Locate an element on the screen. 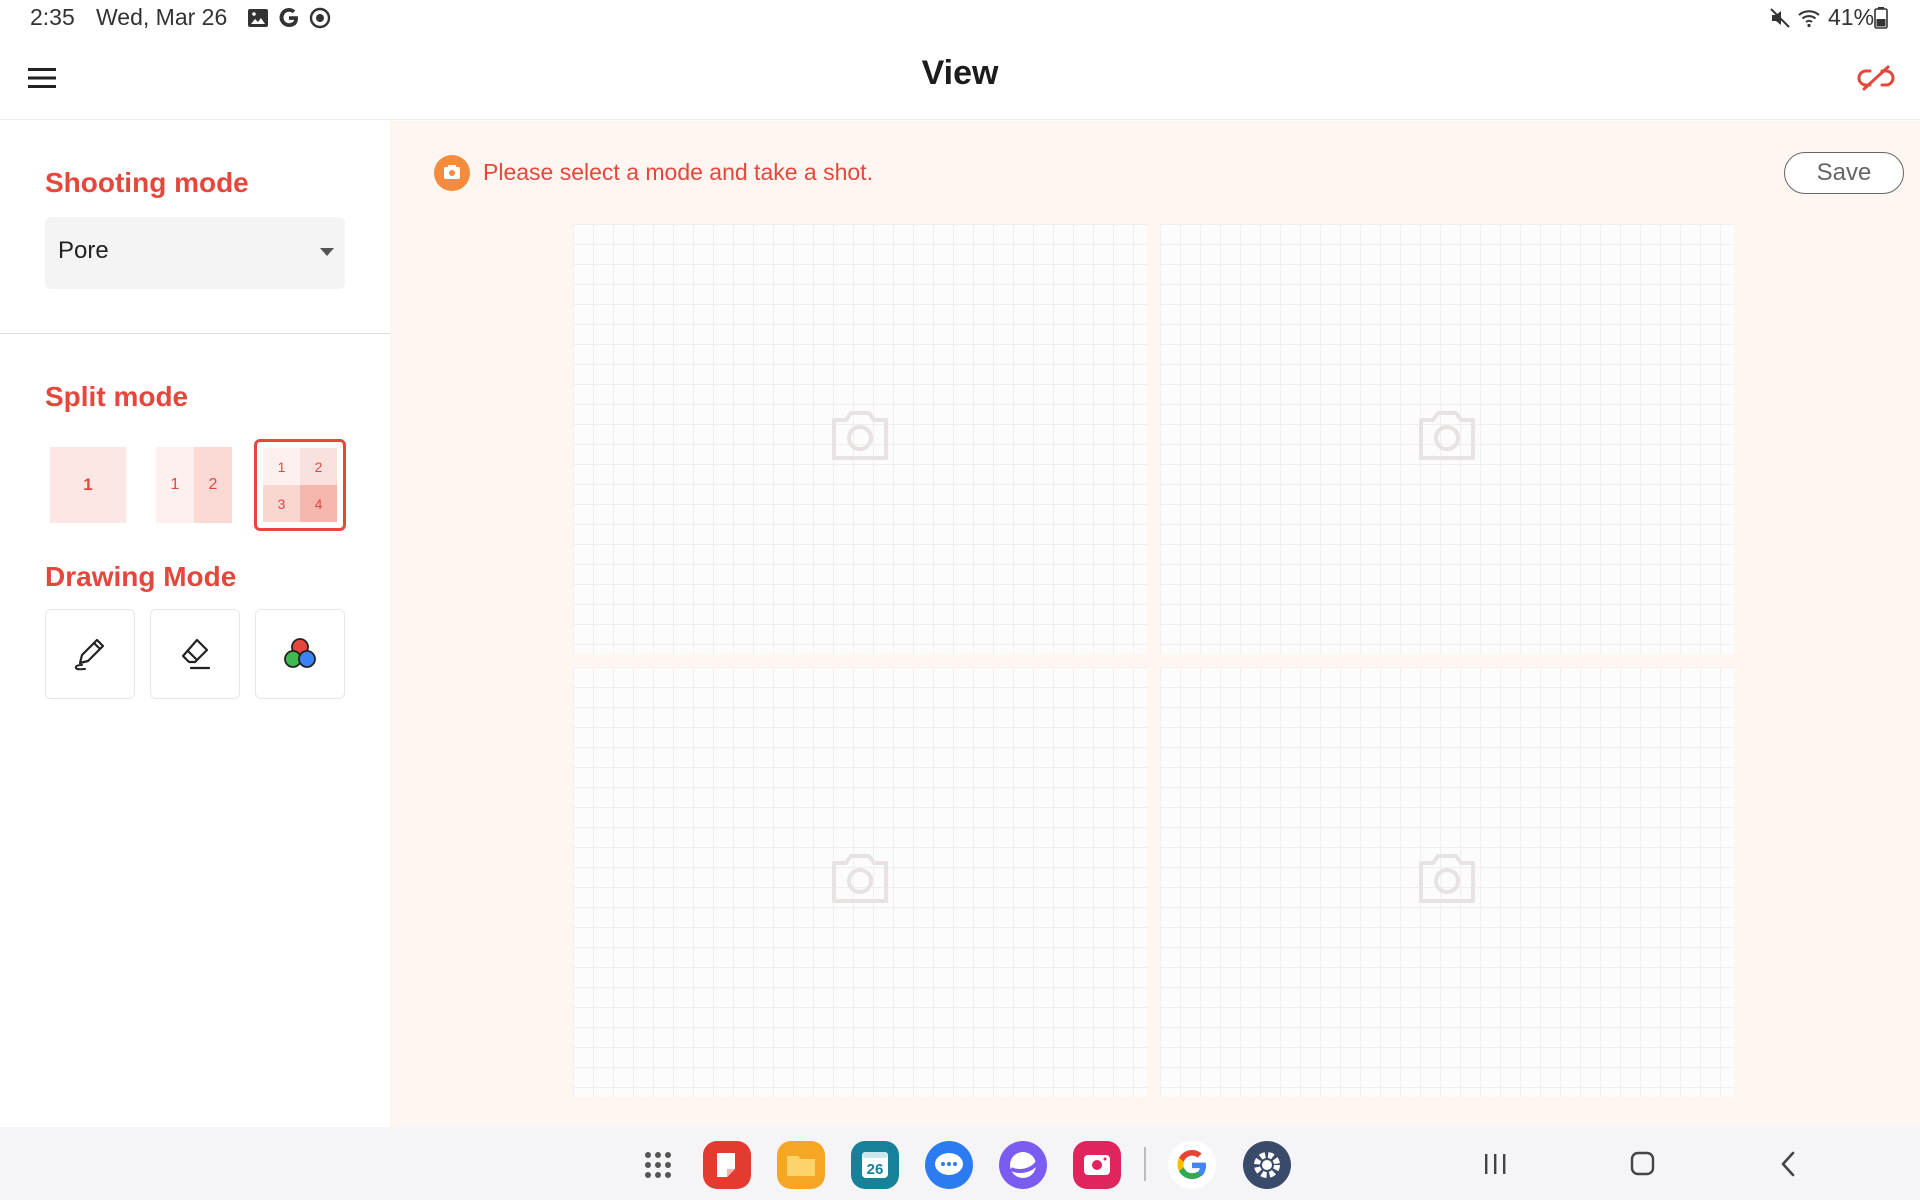  target-notification-icon is located at coordinates (320, 18).